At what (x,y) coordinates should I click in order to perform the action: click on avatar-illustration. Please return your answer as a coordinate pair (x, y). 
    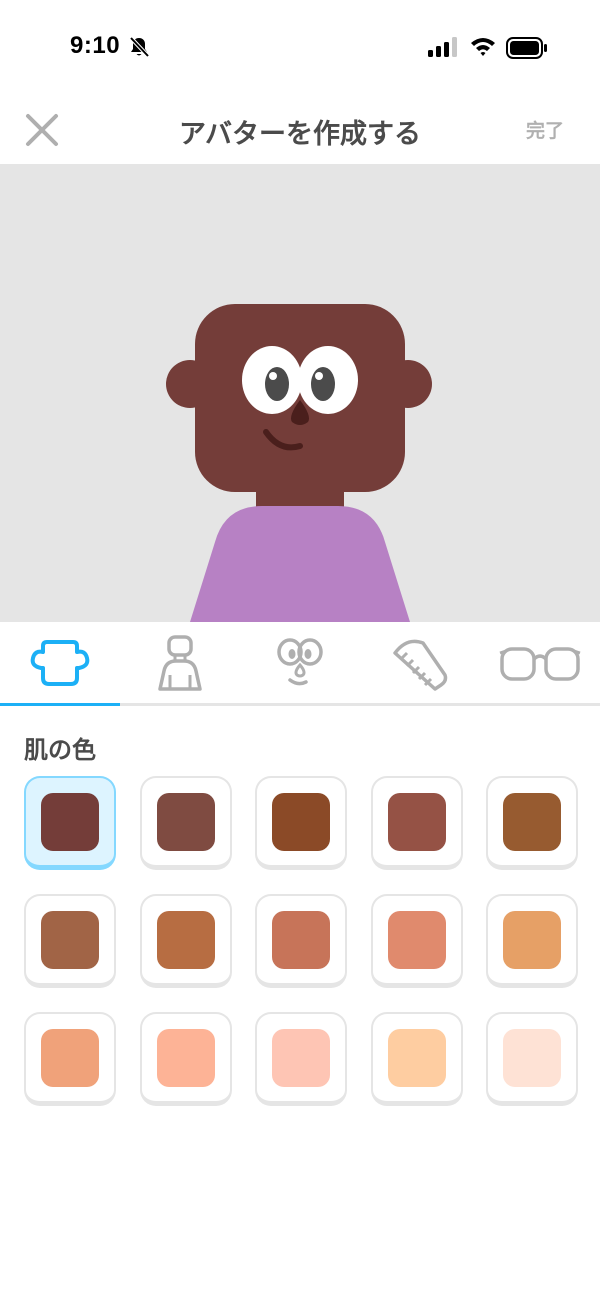
    Looking at the image, I should click on (299, 463).